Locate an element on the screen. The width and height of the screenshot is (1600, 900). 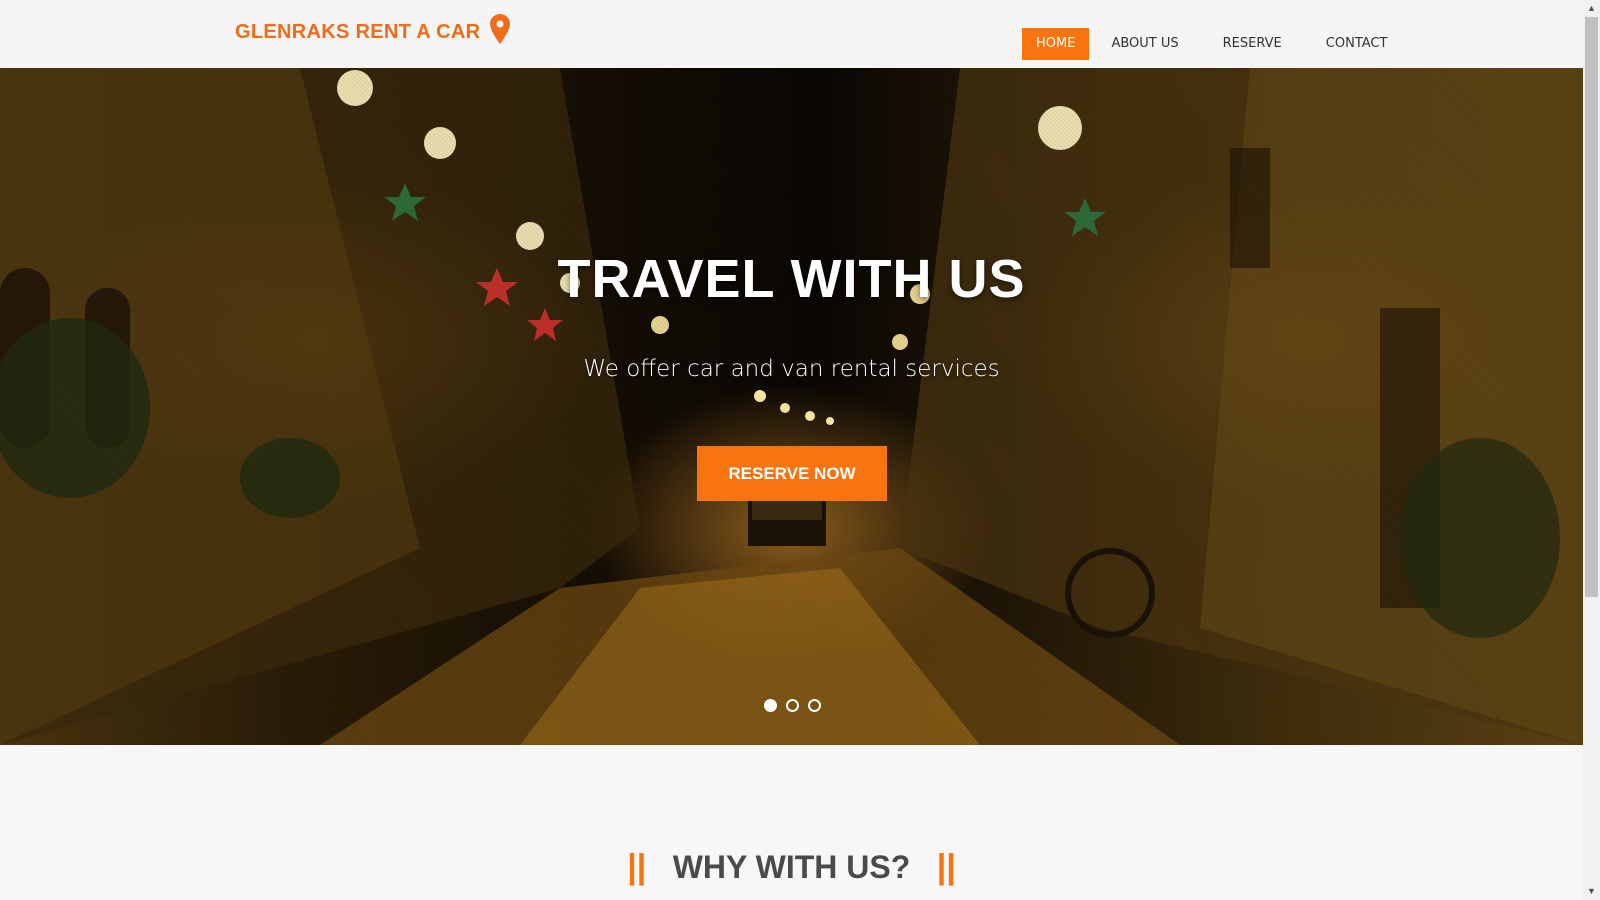
hero-subtitle: We offer car and van rental services is located at coordinates (791, 369).